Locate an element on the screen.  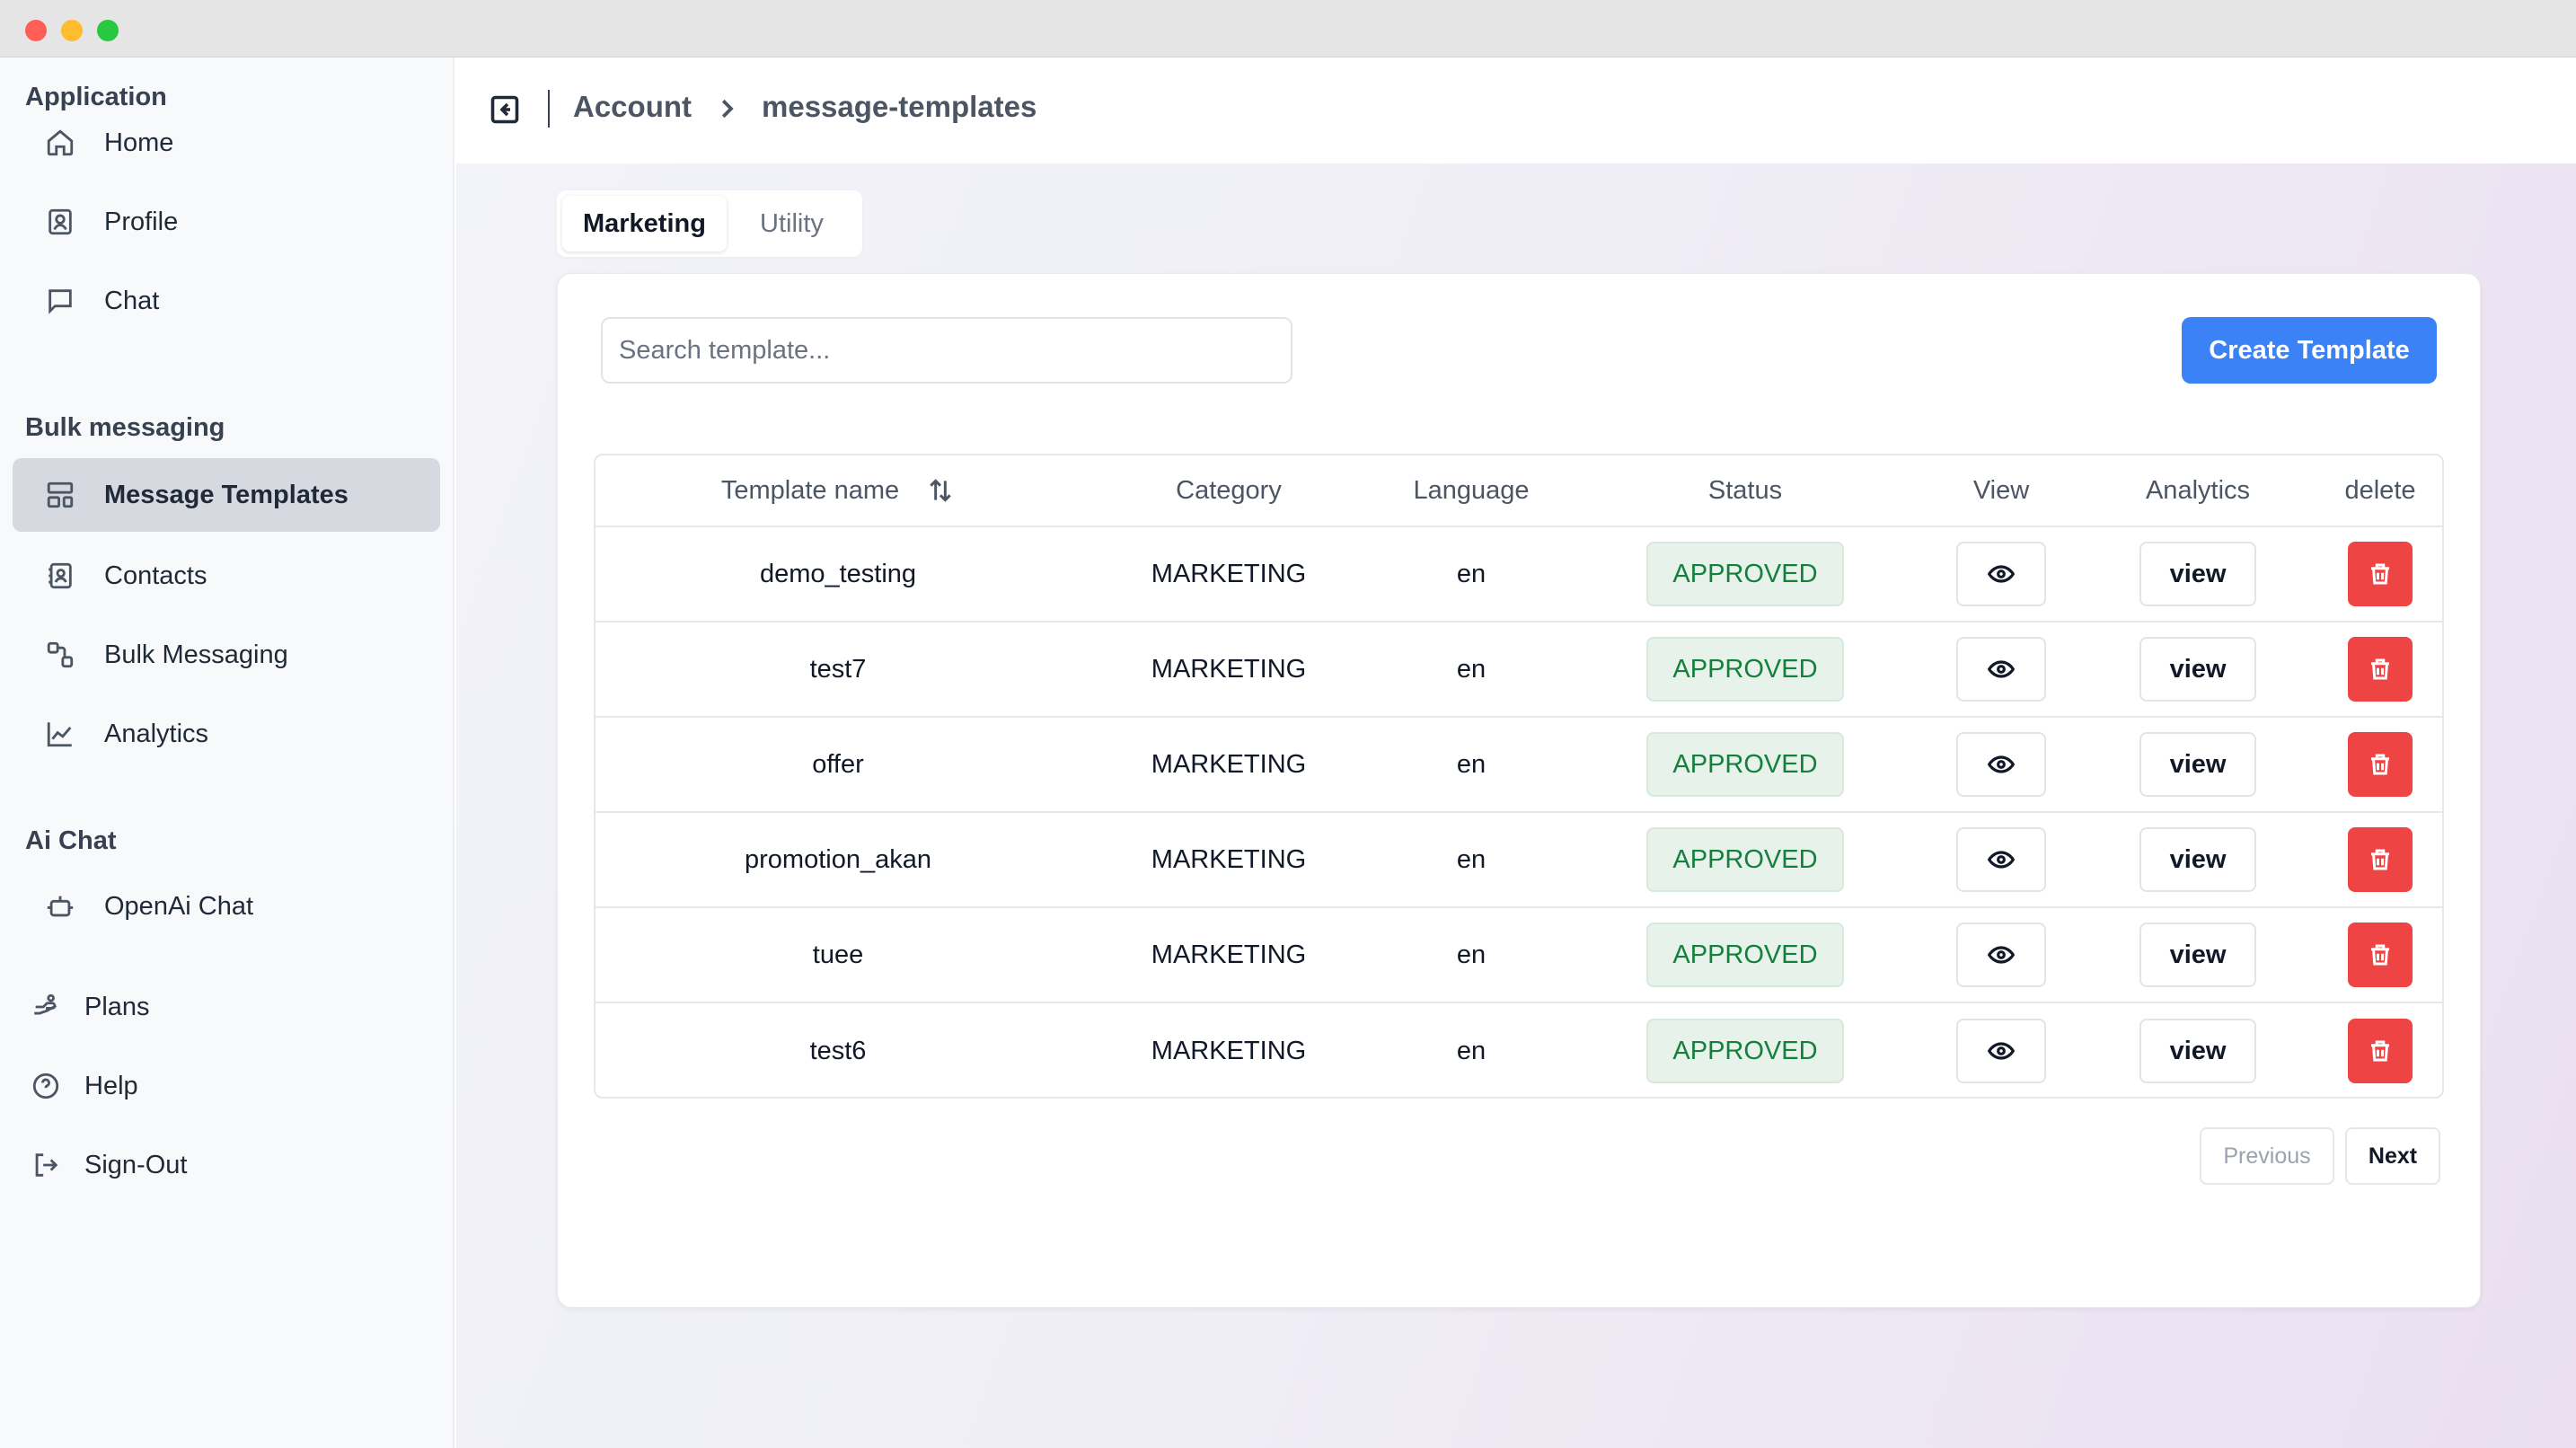
template-name: tuee is located at coordinates (838, 955).